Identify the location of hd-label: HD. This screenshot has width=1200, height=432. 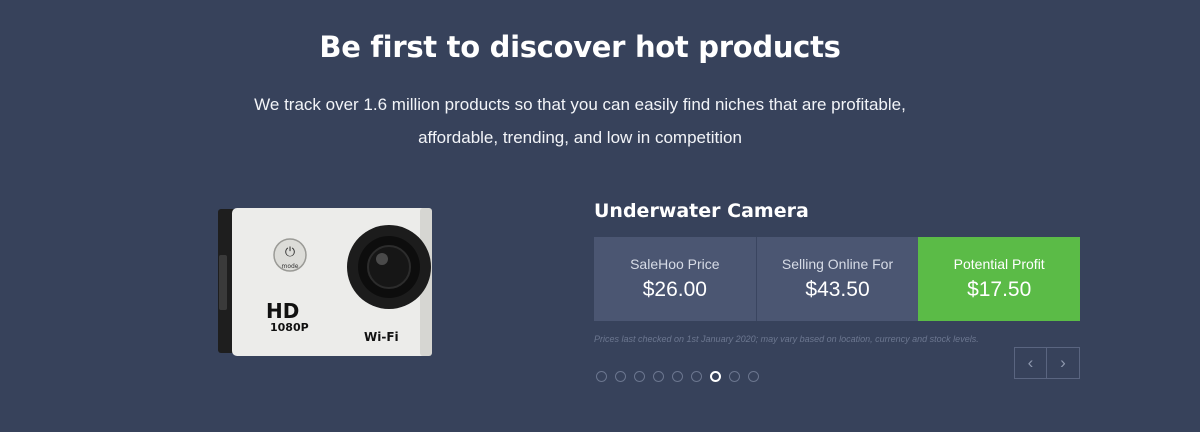
(282, 311).